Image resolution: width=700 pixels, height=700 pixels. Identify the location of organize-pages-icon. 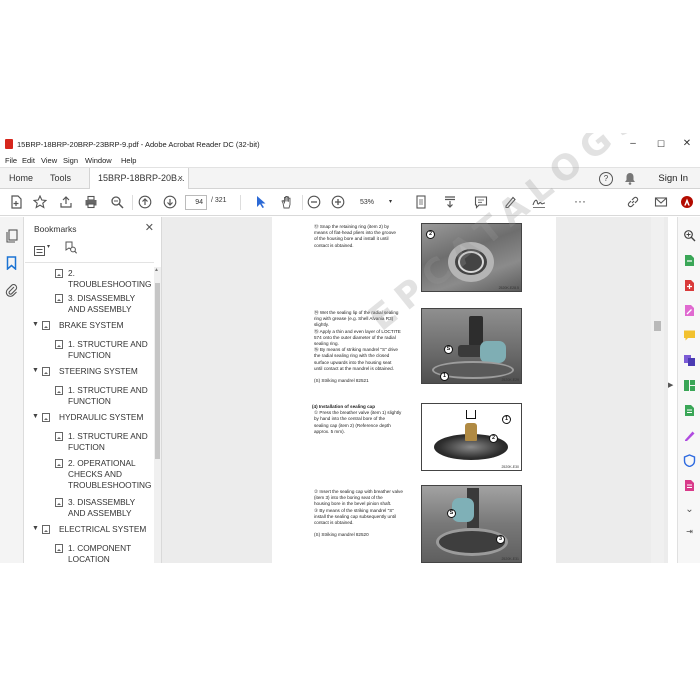
(689, 385).